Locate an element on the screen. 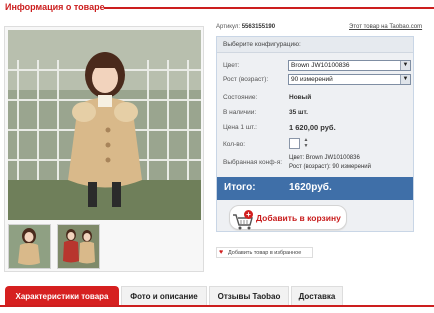 The width and height of the screenshot is (434, 313). stepper-down-icon: ▼ is located at coordinates (306, 146).